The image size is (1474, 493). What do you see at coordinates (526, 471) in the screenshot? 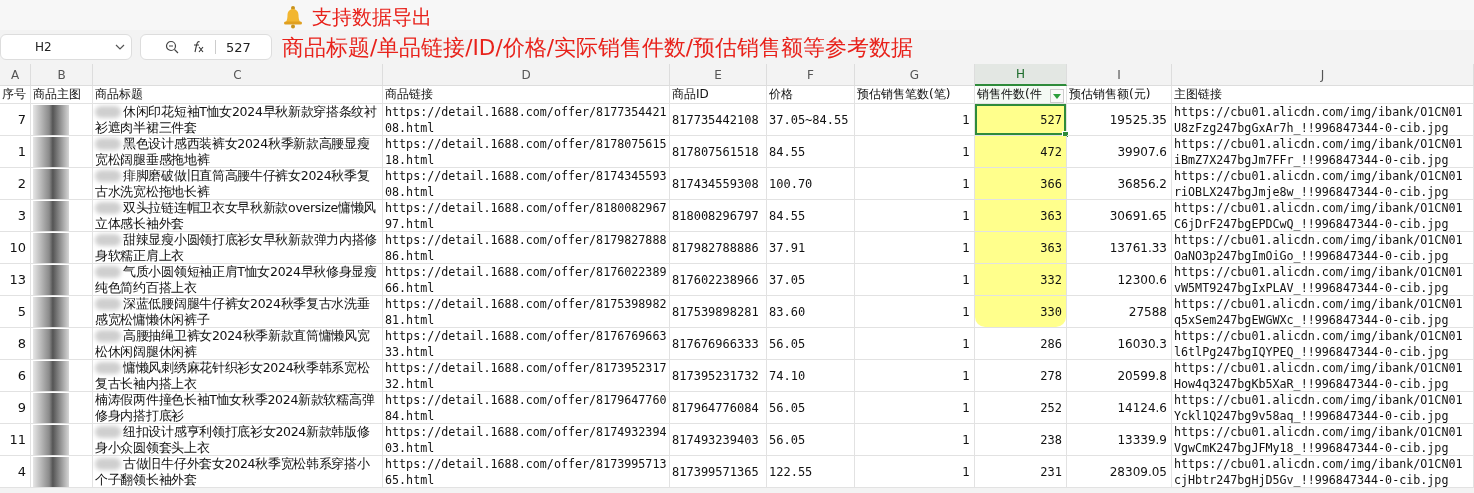
I see `table-cell-text: https://detail.1688.com/offer/817399571365.html` at bounding box center [526, 471].